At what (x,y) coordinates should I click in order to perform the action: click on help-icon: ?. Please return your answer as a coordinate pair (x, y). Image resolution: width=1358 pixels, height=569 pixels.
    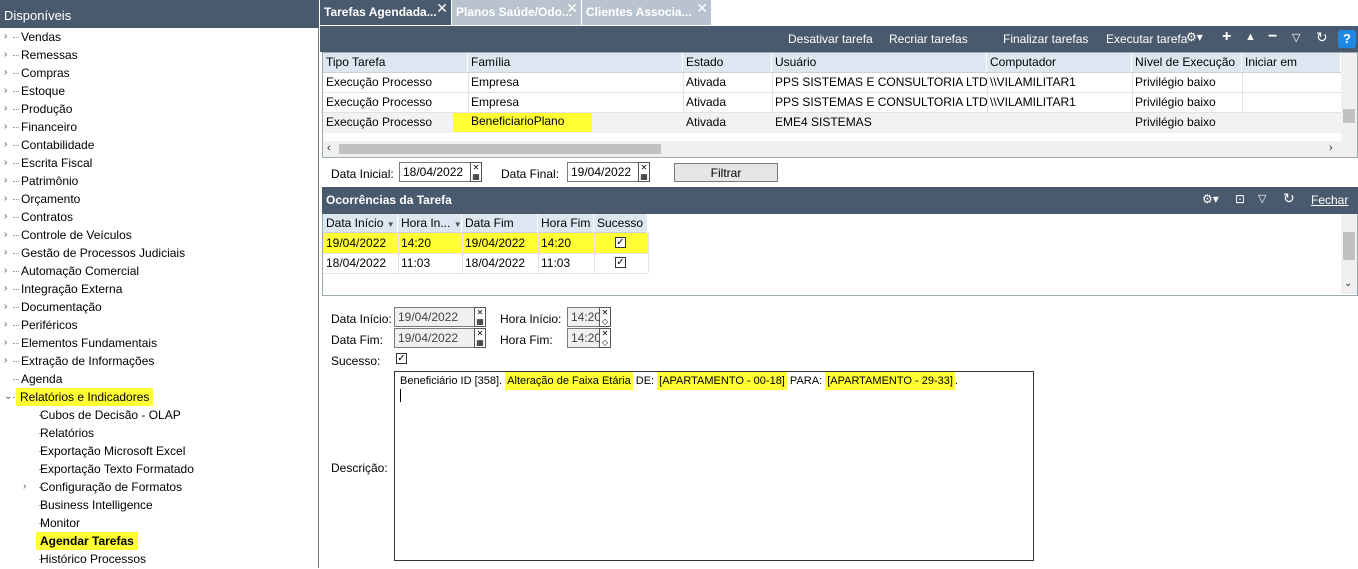
    Looking at the image, I should click on (1347, 39).